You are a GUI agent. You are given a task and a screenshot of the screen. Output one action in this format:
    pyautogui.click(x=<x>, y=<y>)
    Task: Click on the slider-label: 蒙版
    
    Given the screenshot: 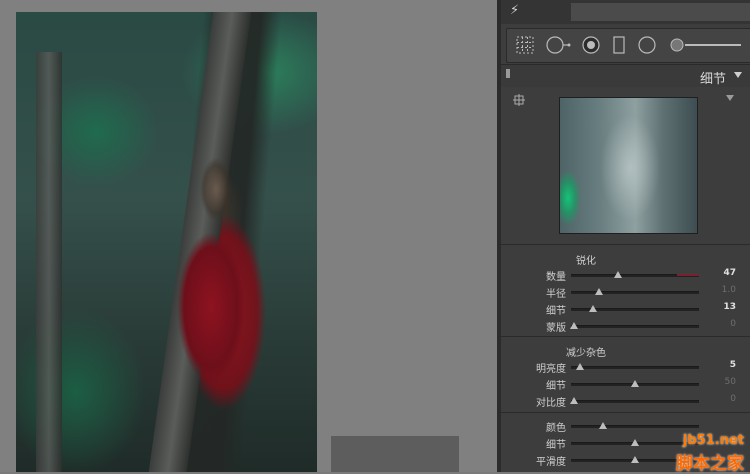 What is the action you would take?
    pyautogui.click(x=556, y=328)
    